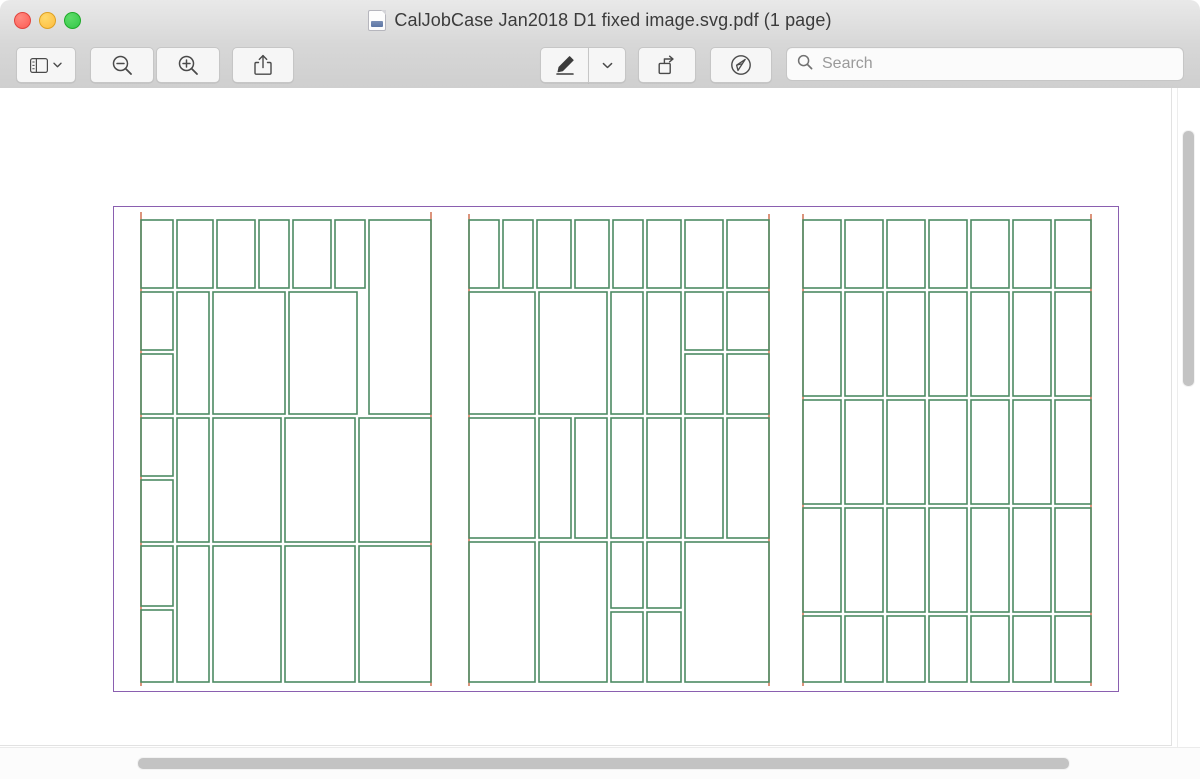 Image resolution: width=1200 pixels, height=779 pixels. I want to click on show-markup-toolbar-button, so click(741, 65).